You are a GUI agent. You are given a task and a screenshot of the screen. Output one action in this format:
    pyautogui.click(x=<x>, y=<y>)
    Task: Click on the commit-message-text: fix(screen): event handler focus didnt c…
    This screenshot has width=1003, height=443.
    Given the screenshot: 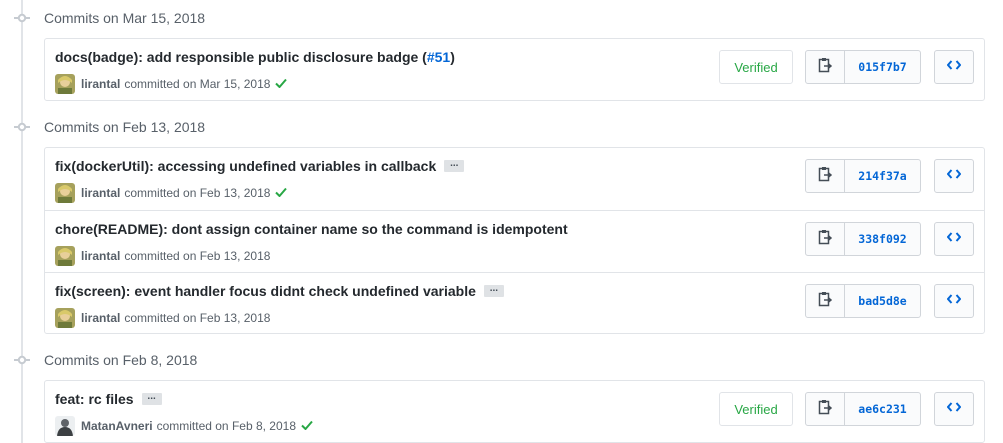 What is the action you would take?
    pyautogui.click(x=265, y=291)
    